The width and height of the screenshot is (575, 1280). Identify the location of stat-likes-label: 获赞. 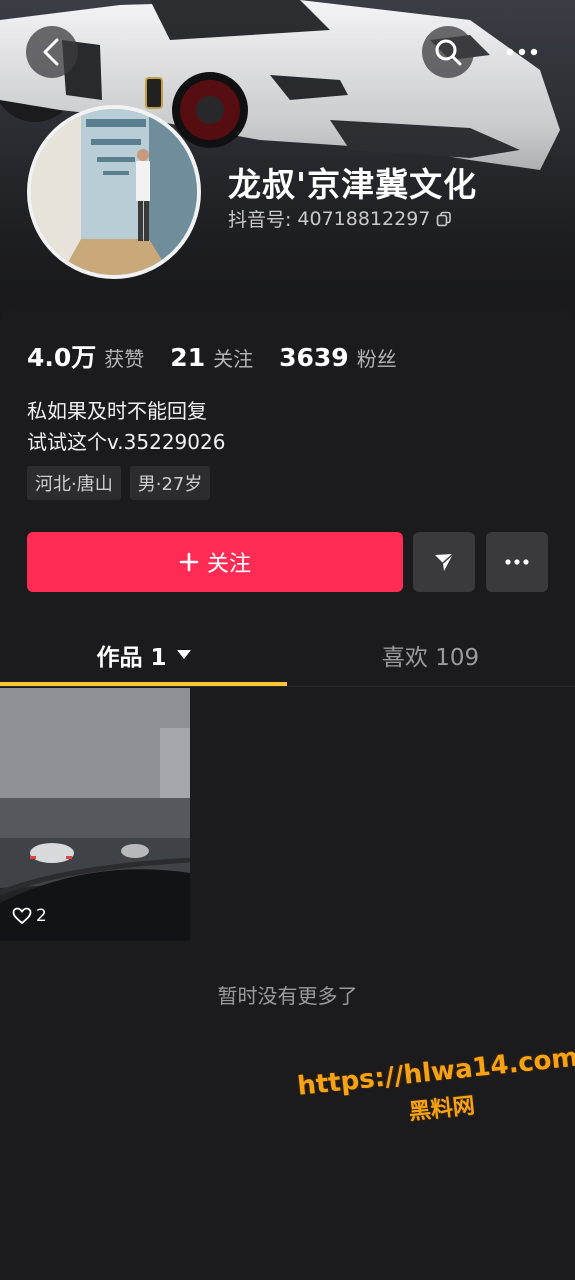
(124, 359).